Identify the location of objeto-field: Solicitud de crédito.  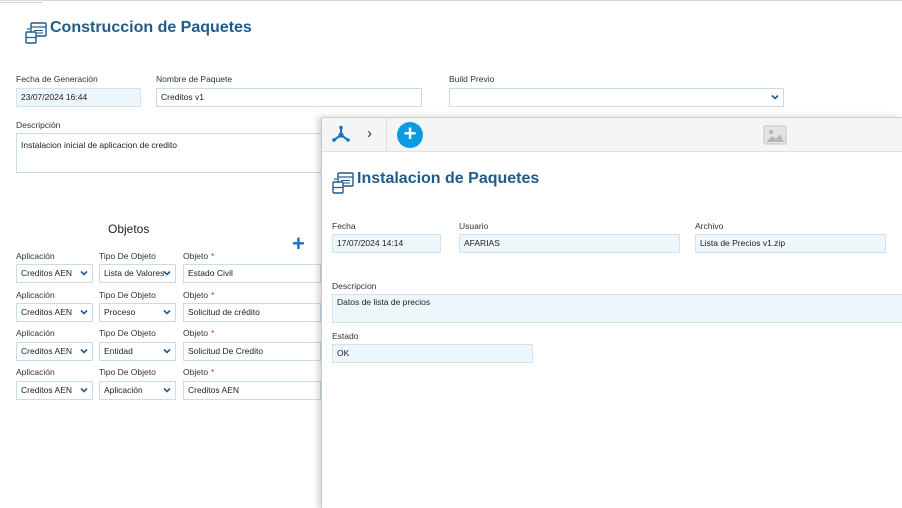
(252, 312).